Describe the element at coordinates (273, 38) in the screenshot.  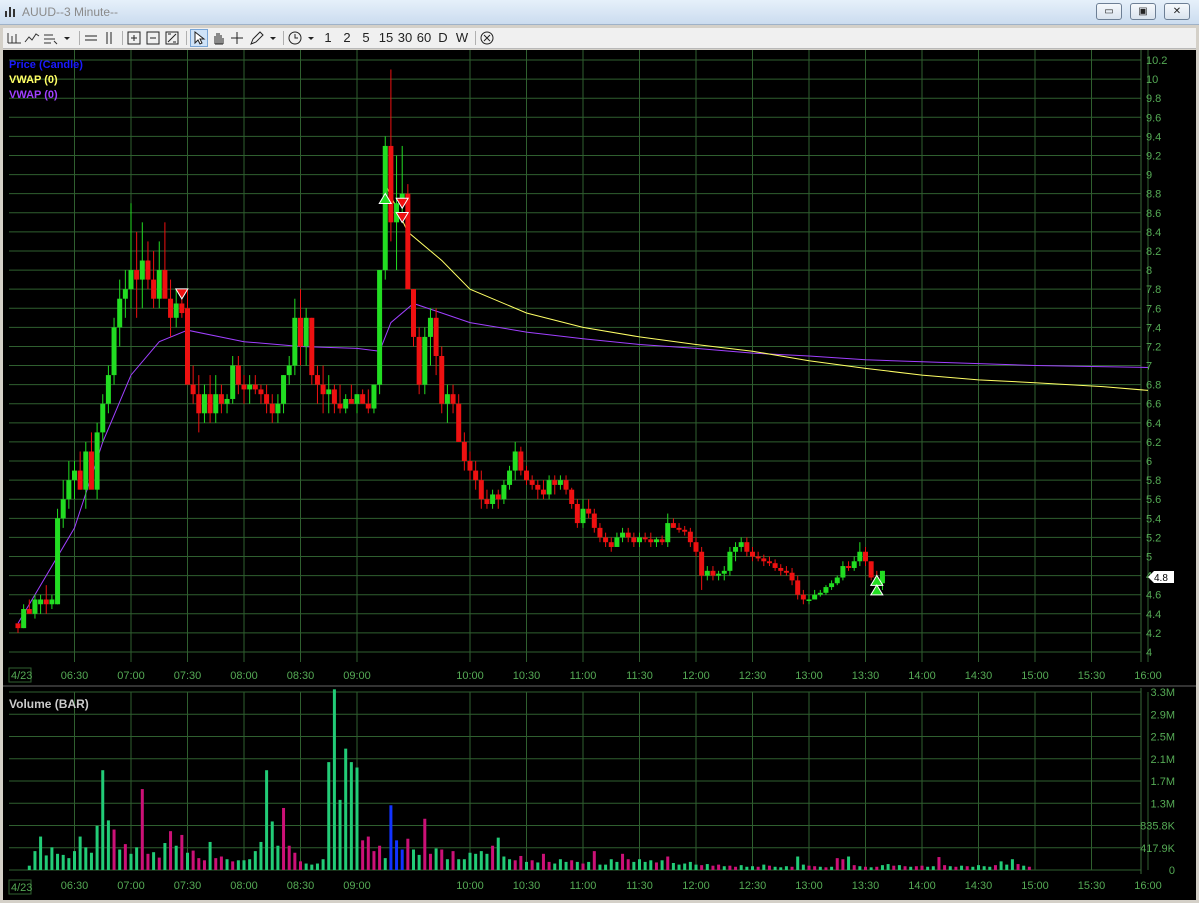
I see `drawing-dropdown-icon` at that location.